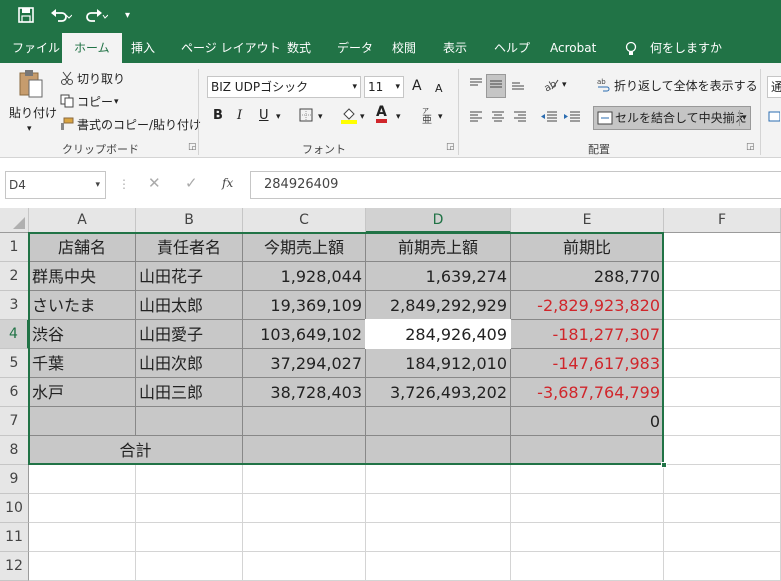 Image resolution: width=781 pixels, height=581 pixels. Describe the element at coordinates (33, 113) in the screenshot. I see `paste-button: 貼り付け` at that location.